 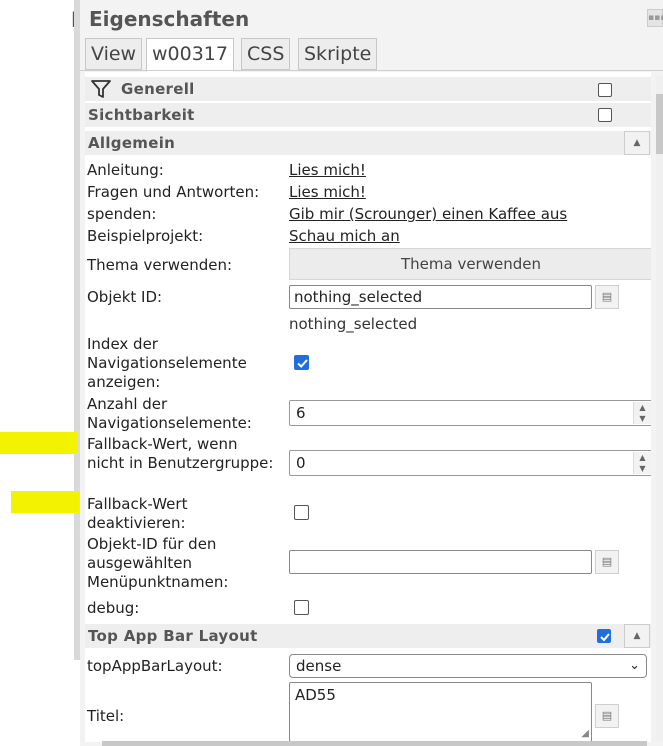 What do you see at coordinates (301, 413) in the screenshot?
I see `anzahl-nav-value: 6` at bounding box center [301, 413].